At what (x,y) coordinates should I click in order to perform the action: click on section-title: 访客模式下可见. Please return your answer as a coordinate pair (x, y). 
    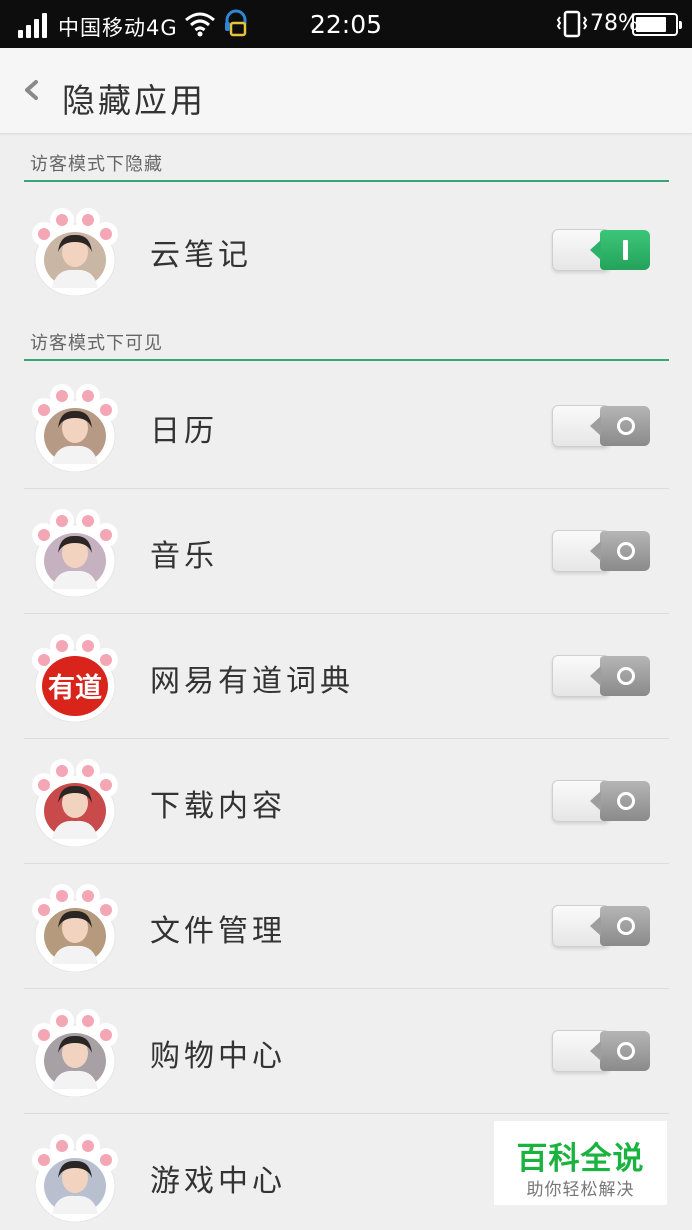
    Looking at the image, I should click on (96, 343).